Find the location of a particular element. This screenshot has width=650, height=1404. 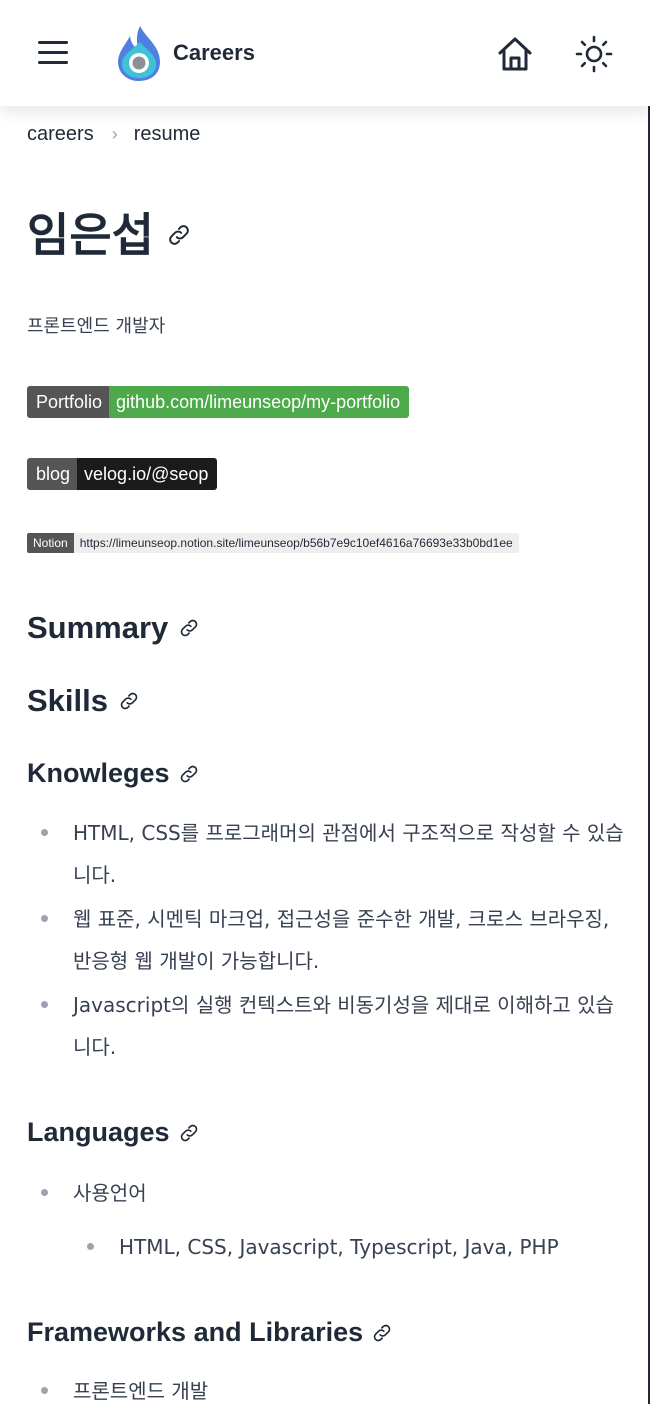

blog-badge: blog velog.io/@seop is located at coordinates (122, 474).